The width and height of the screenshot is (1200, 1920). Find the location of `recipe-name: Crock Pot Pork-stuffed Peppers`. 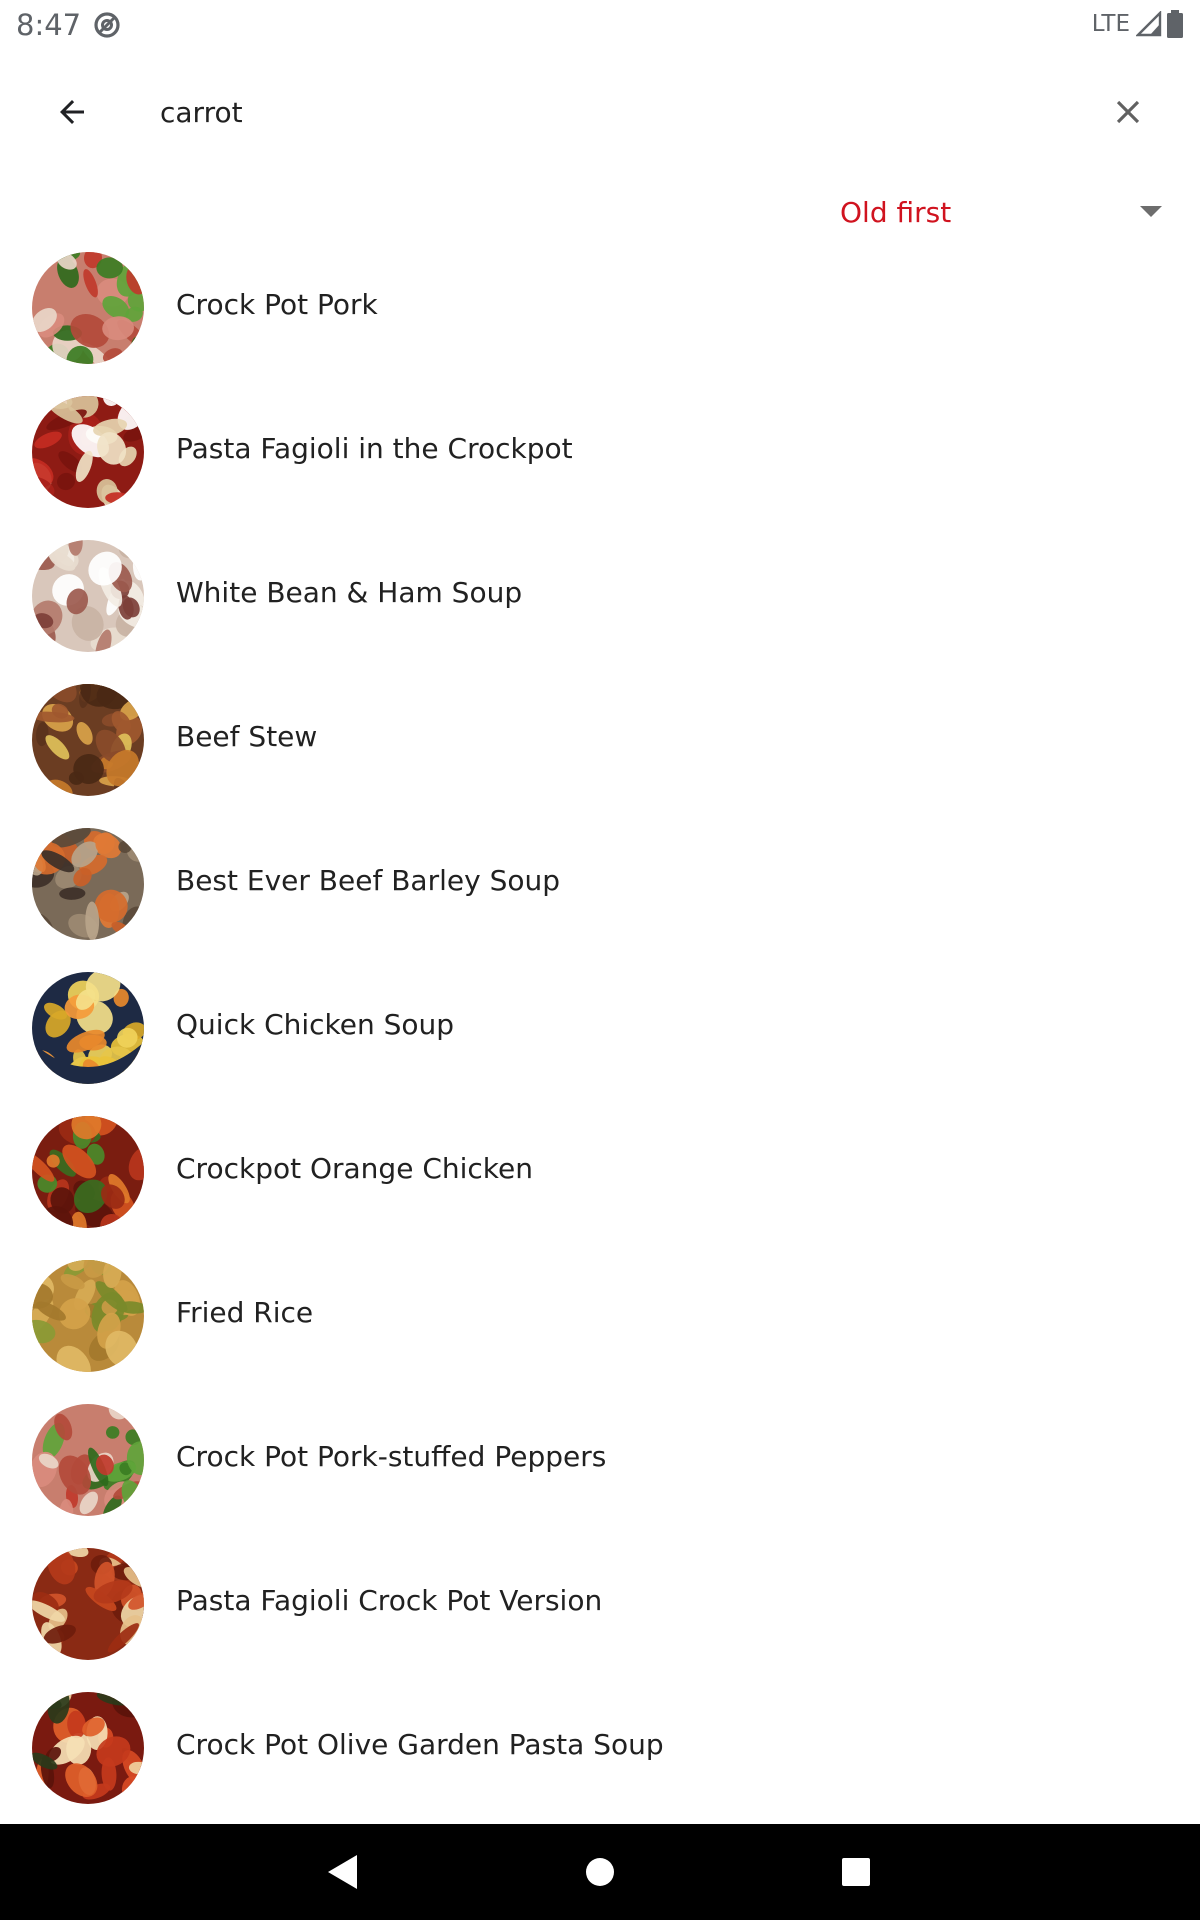

recipe-name: Crock Pot Pork-stuffed Peppers is located at coordinates (391, 1456).